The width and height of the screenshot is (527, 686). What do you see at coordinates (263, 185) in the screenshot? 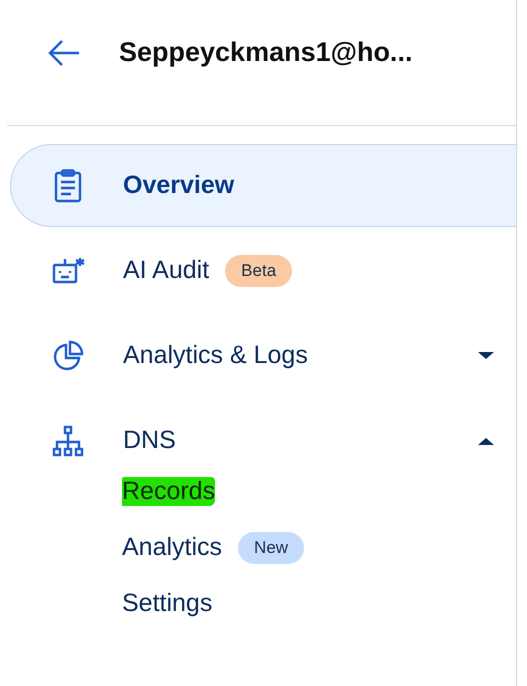
I see `nav-item: Overview` at bounding box center [263, 185].